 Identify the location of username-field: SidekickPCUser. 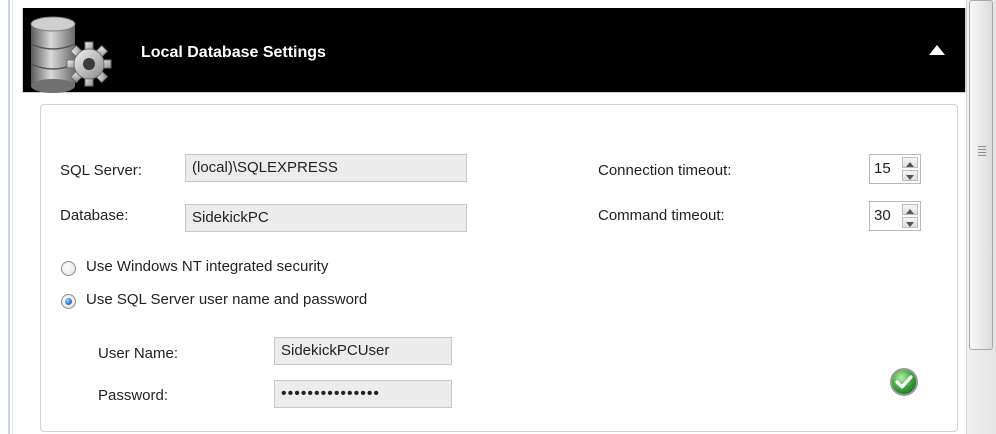
(363, 351).